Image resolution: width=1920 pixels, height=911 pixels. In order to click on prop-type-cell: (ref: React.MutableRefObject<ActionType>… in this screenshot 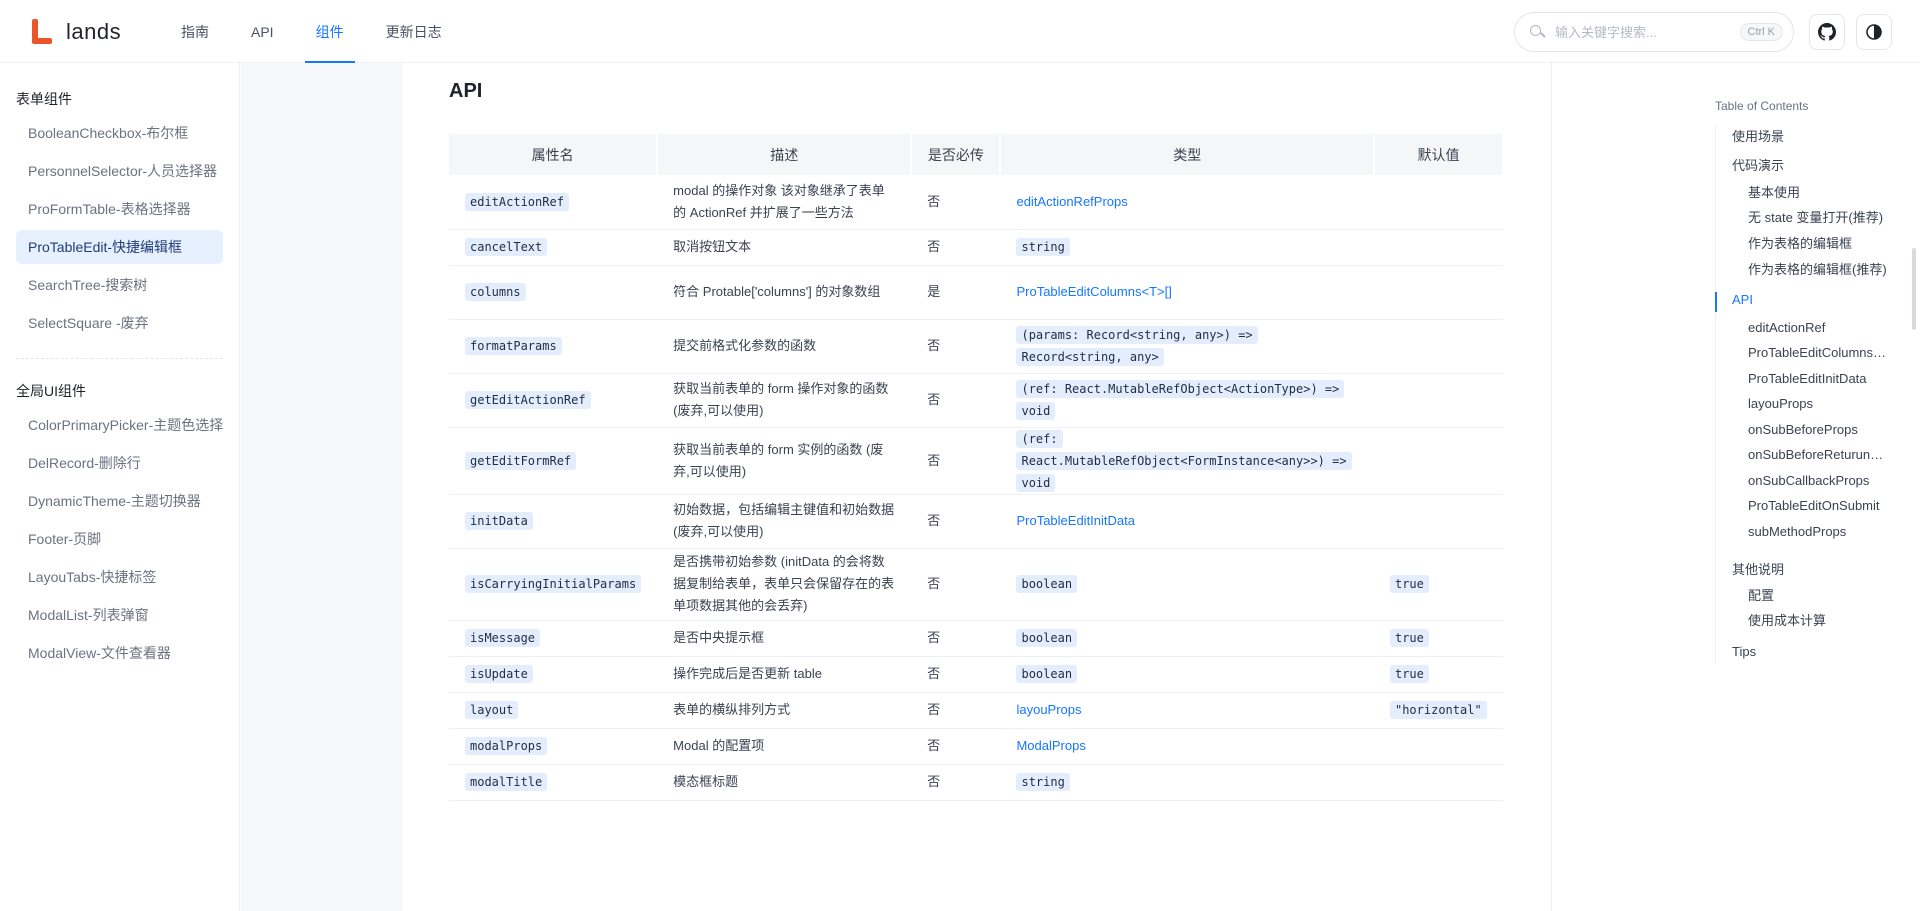, I will do `click(1187, 400)`.